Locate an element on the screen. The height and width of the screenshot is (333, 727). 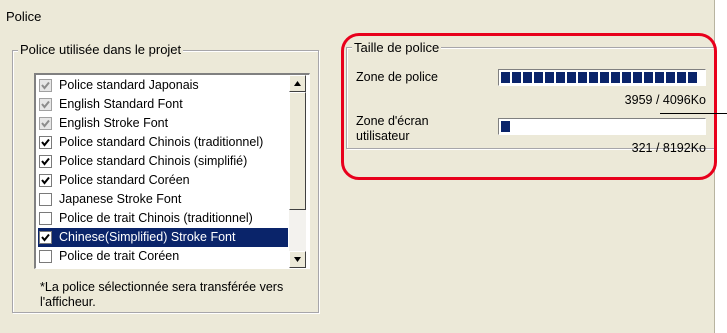
font-list-item: English Standard Font is located at coordinates (163, 104).